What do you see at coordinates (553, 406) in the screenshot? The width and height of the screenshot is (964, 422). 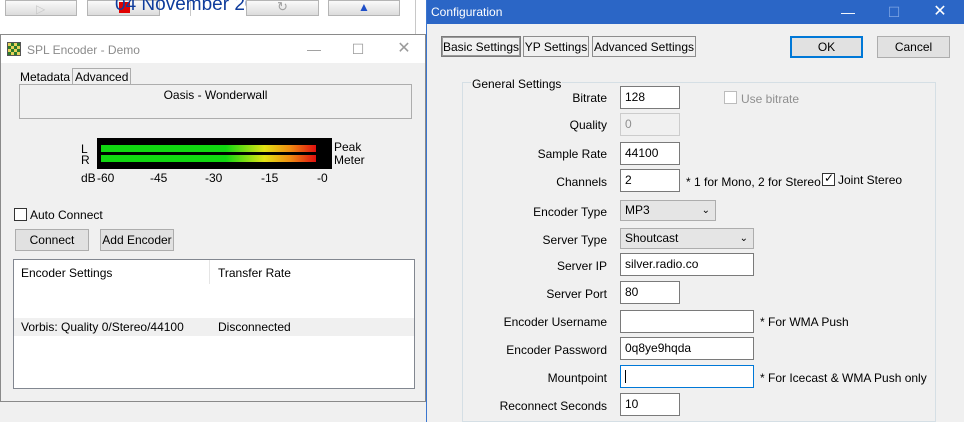 I see `reconnect-seconds-label: Reconnect Seconds` at bounding box center [553, 406].